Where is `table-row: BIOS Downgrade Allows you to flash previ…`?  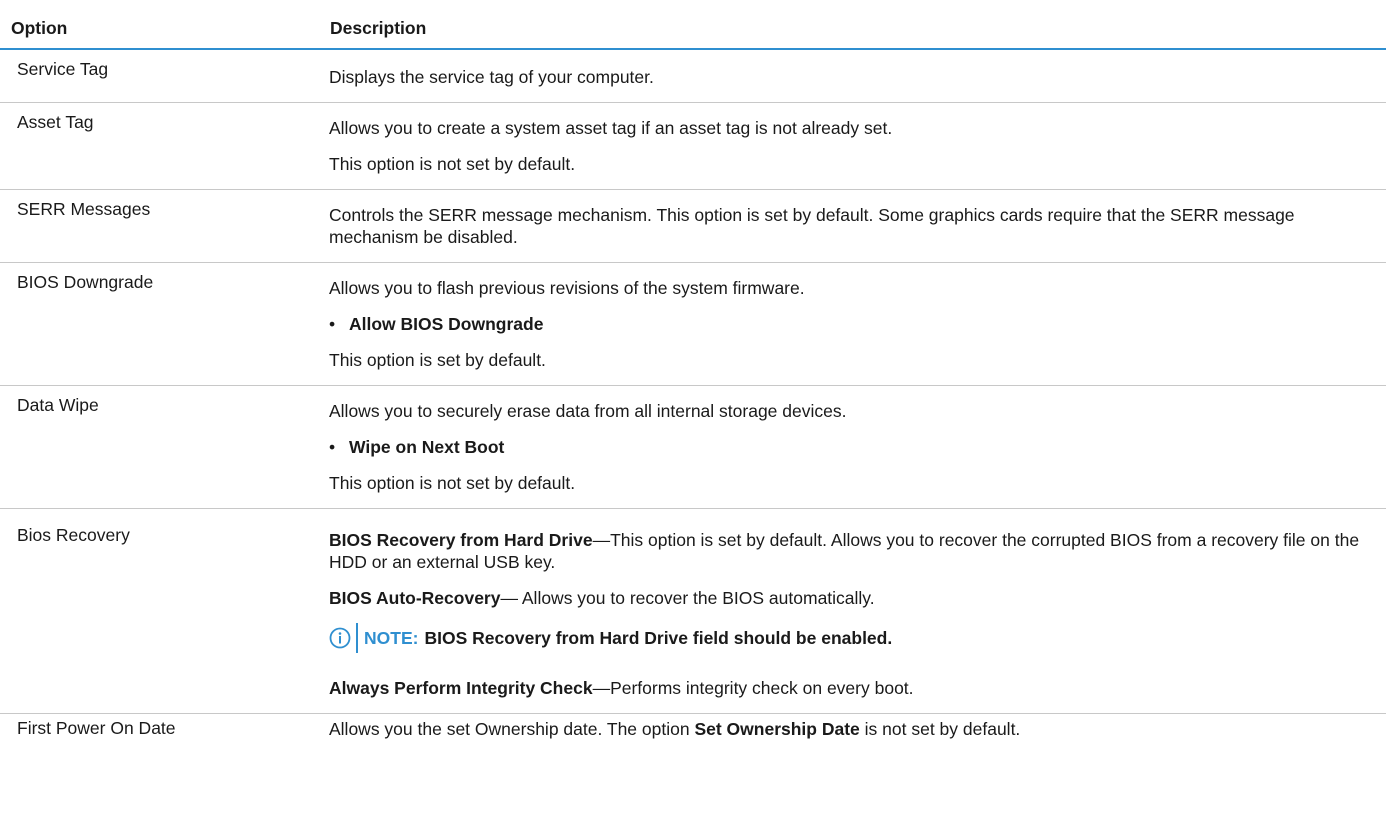 table-row: BIOS Downgrade Allows you to flash previ… is located at coordinates (693, 324).